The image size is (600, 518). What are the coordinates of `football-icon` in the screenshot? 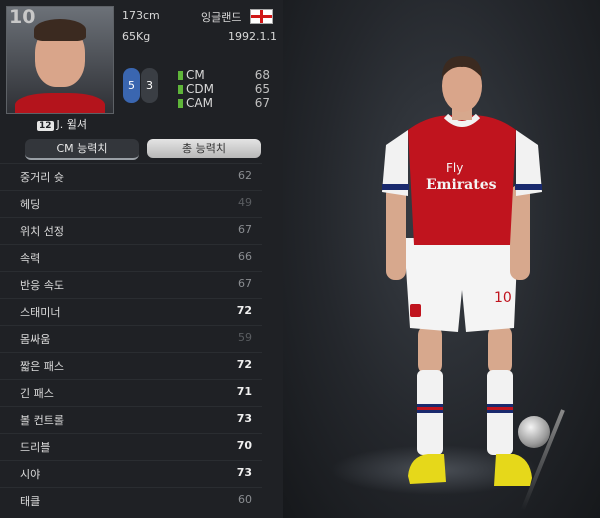 It's located at (534, 432).